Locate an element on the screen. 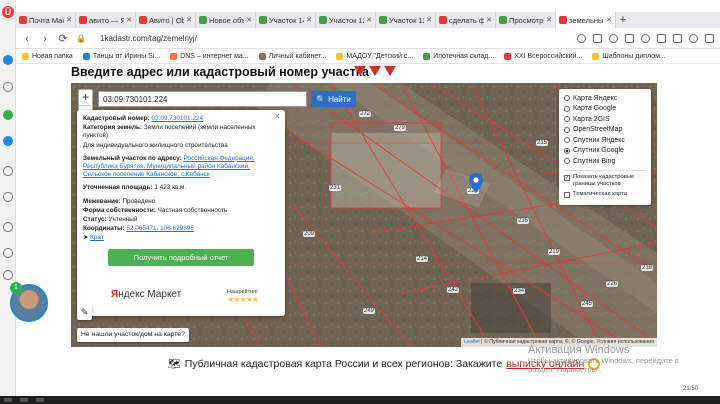 The width and height of the screenshot is (720, 404). cadnum-link: 03:09:730101:224 is located at coordinates (178, 118).